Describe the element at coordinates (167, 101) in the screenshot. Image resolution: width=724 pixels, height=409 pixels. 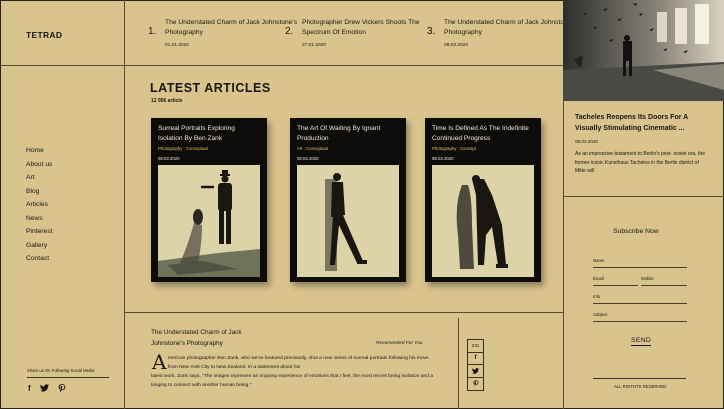
I see `article-count: 12 956 article` at that location.